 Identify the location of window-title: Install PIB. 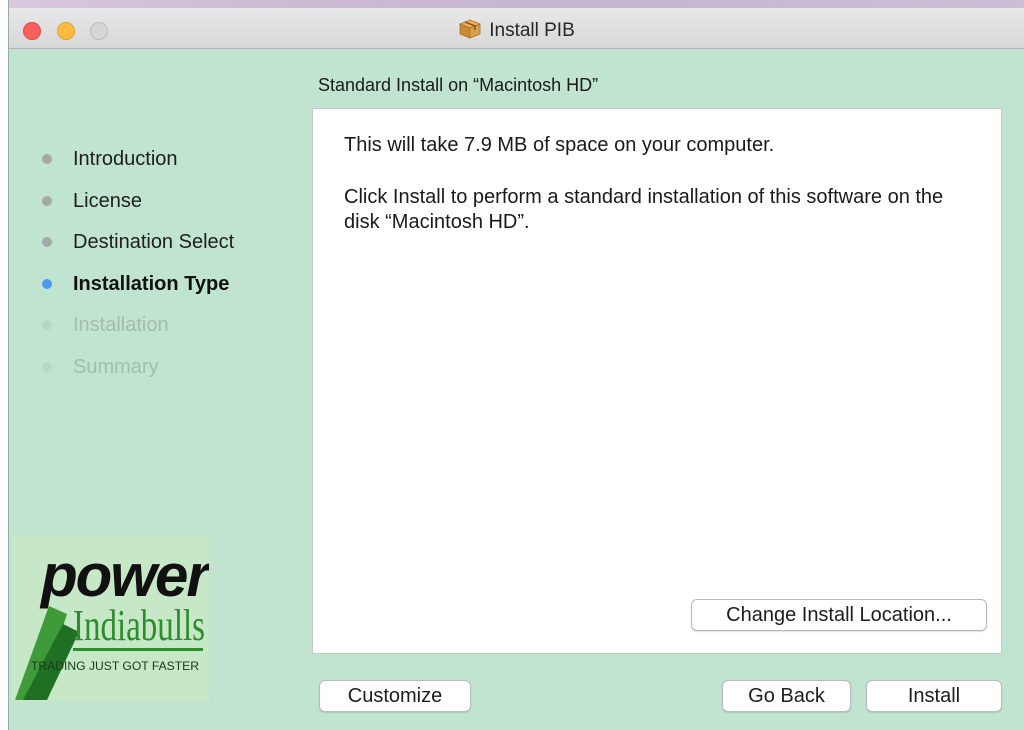
(516, 30).